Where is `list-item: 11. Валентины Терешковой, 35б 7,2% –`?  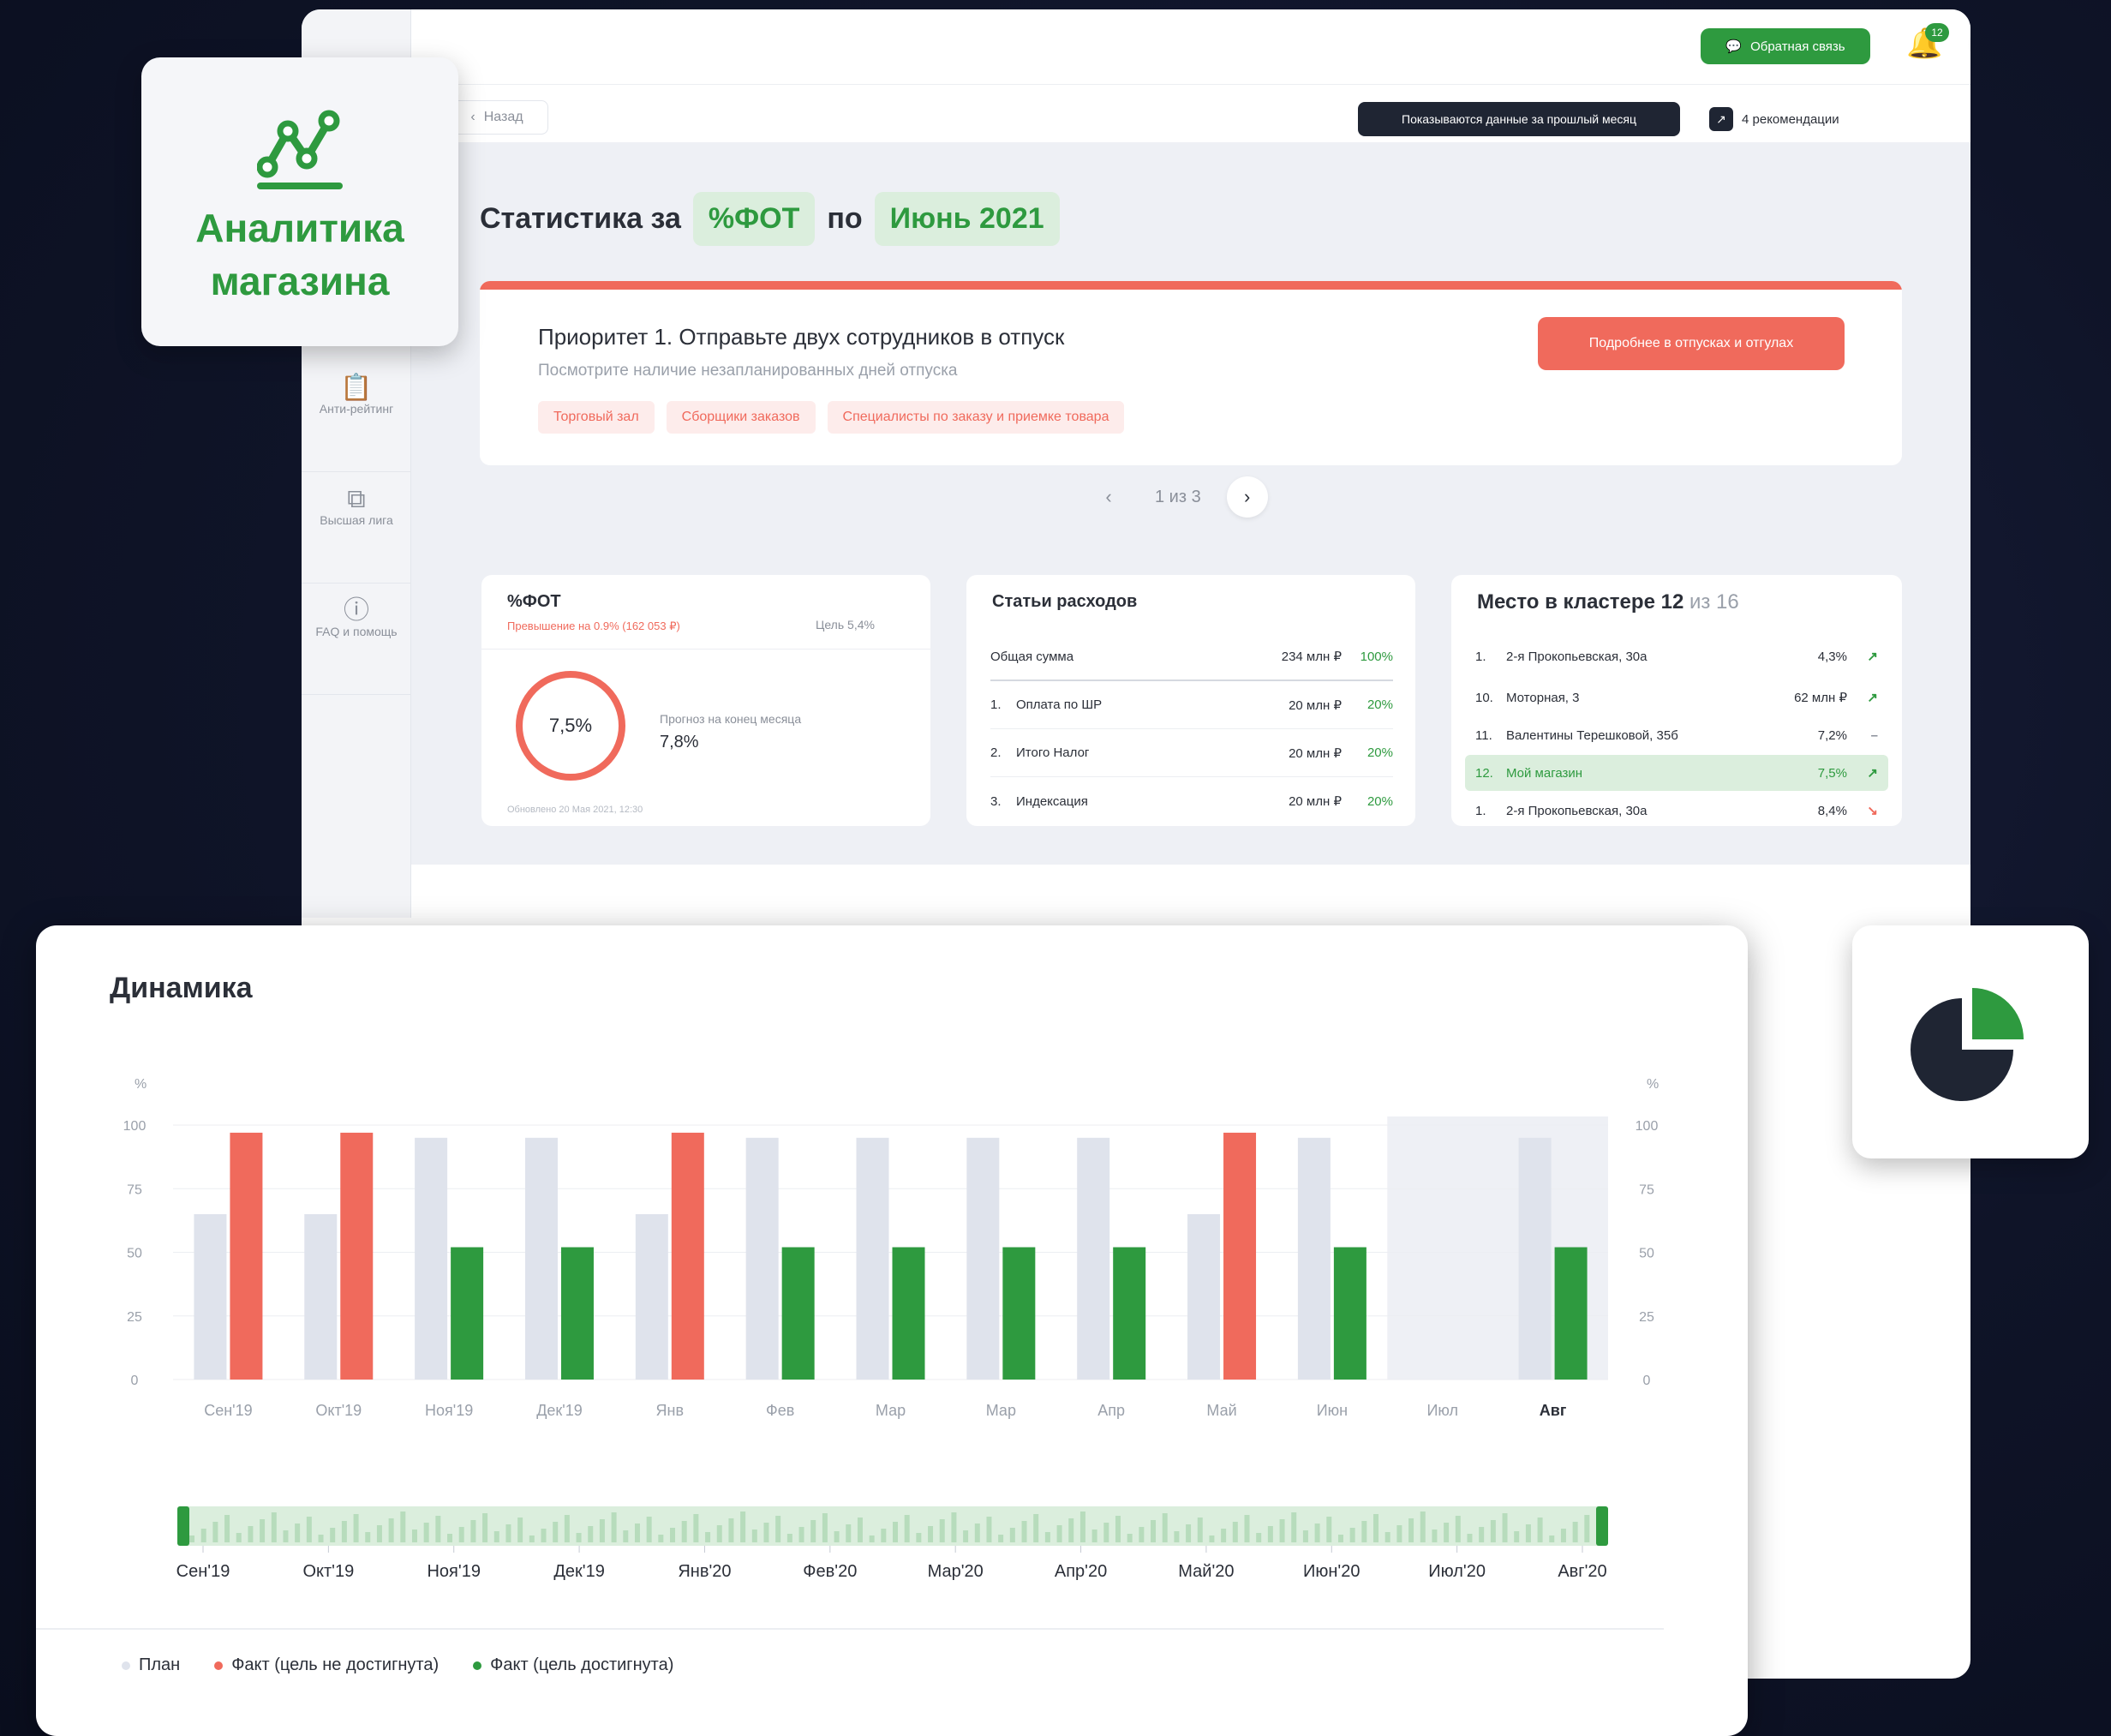 list-item: 11. Валентины Терешковой, 35б 7,2% – is located at coordinates (1677, 735).